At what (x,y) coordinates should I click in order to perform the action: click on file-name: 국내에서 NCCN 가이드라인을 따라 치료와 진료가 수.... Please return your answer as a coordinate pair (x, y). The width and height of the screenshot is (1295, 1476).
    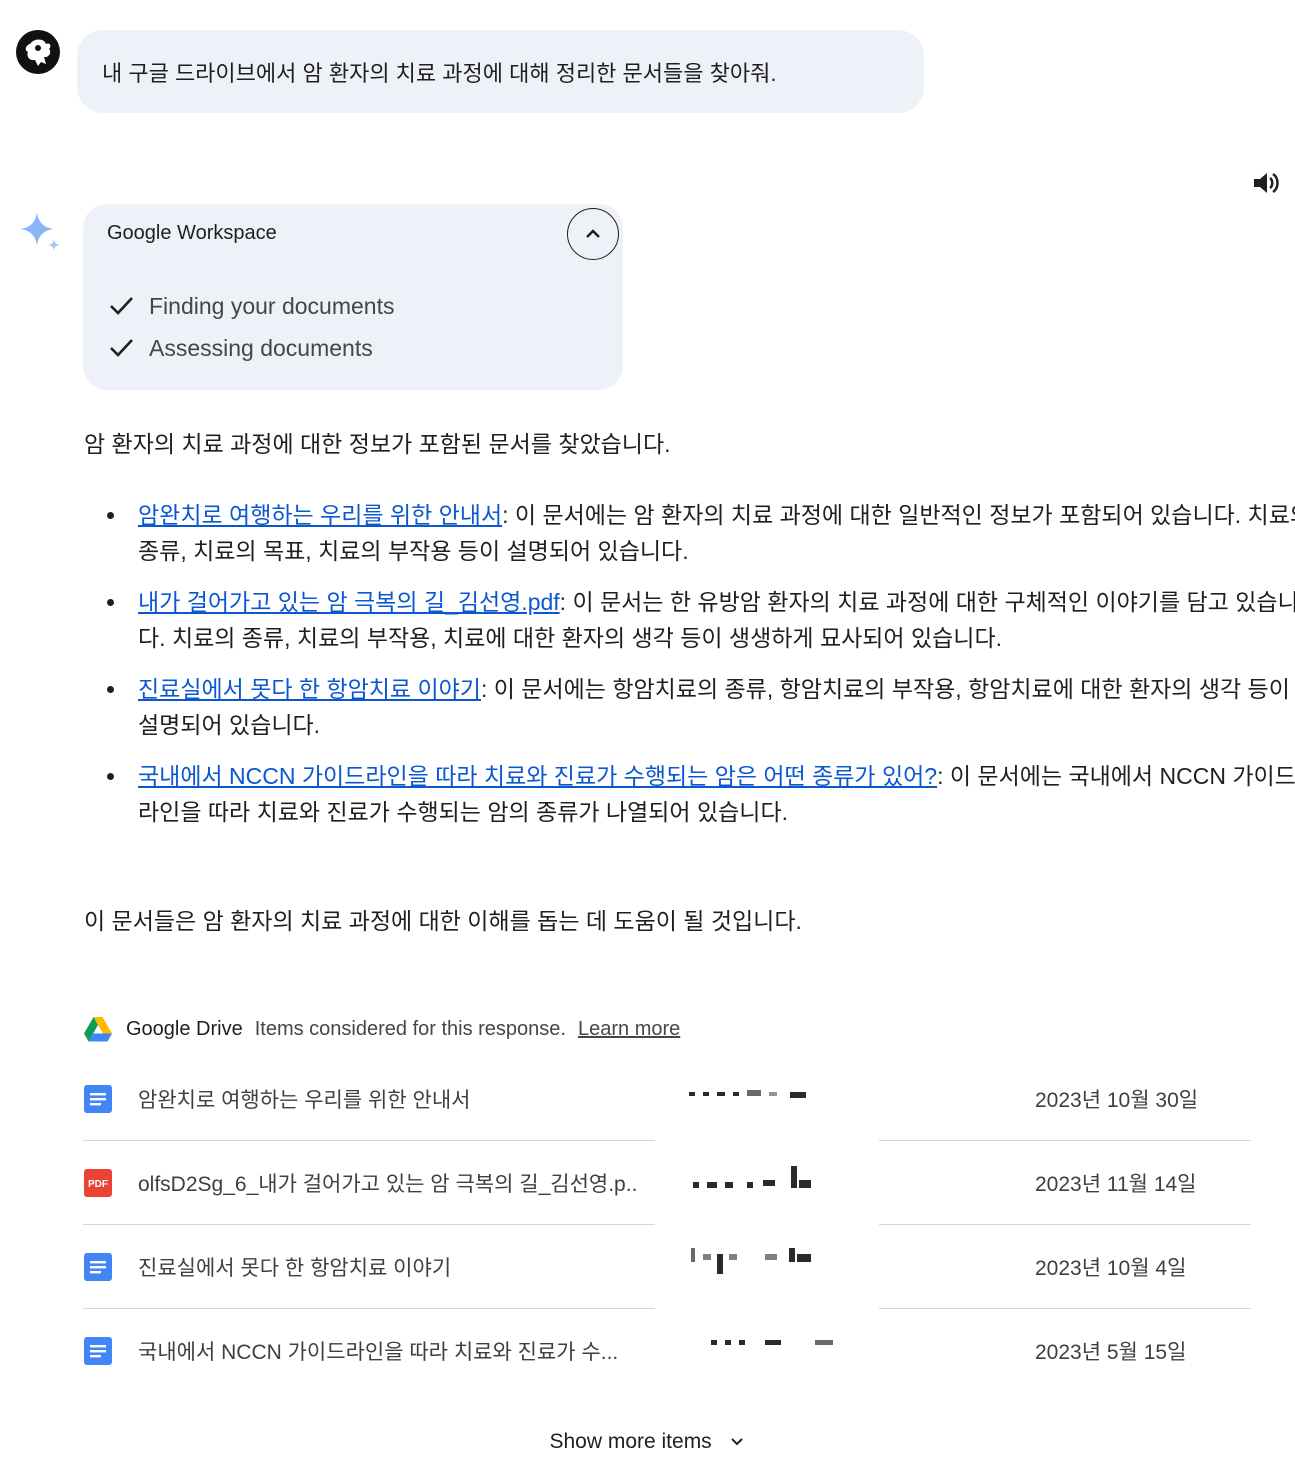
    Looking at the image, I should click on (378, 1352).